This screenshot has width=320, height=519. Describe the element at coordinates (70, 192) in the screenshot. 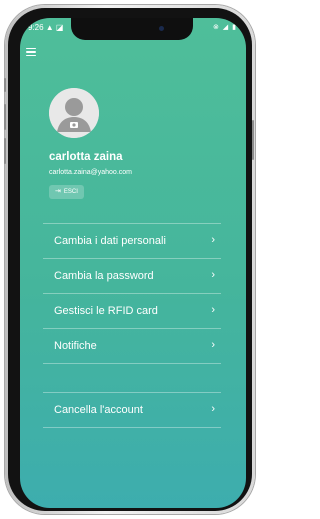

I see `logout-label: ESCI` at that location.